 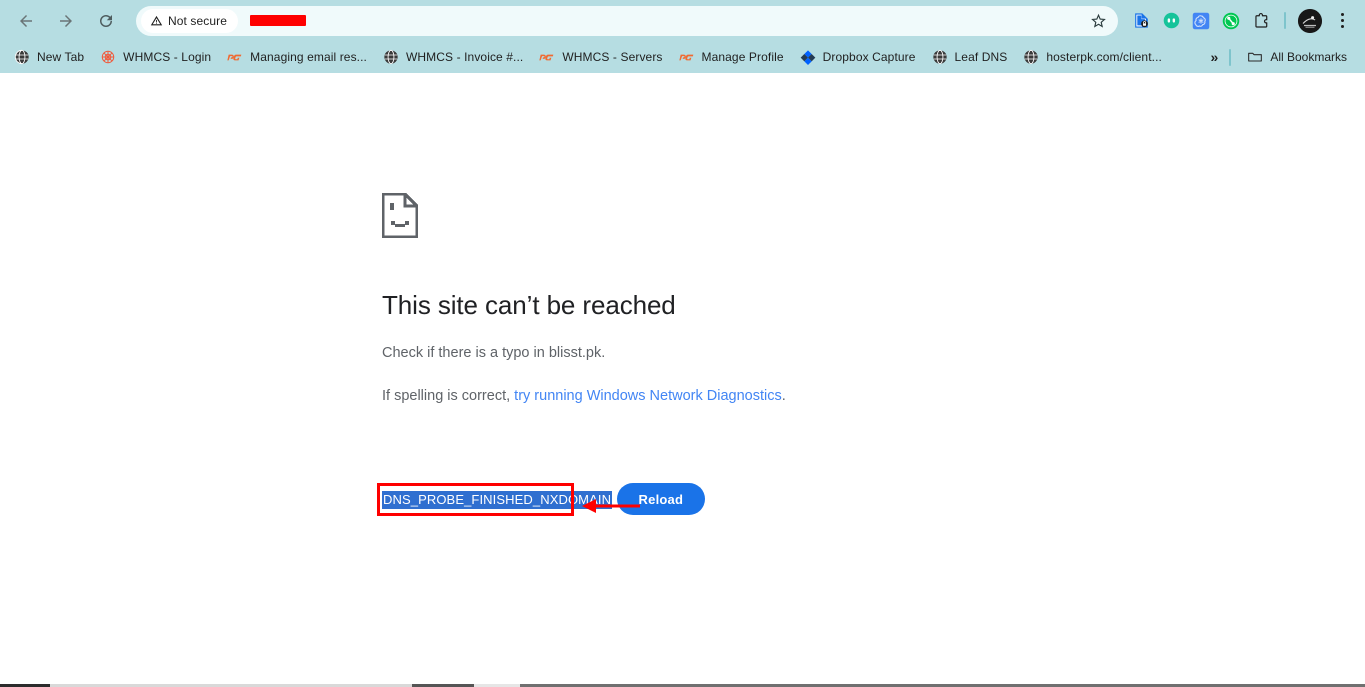 I want to click on grammarly-extension-icon, so click(x=1171, y=21).